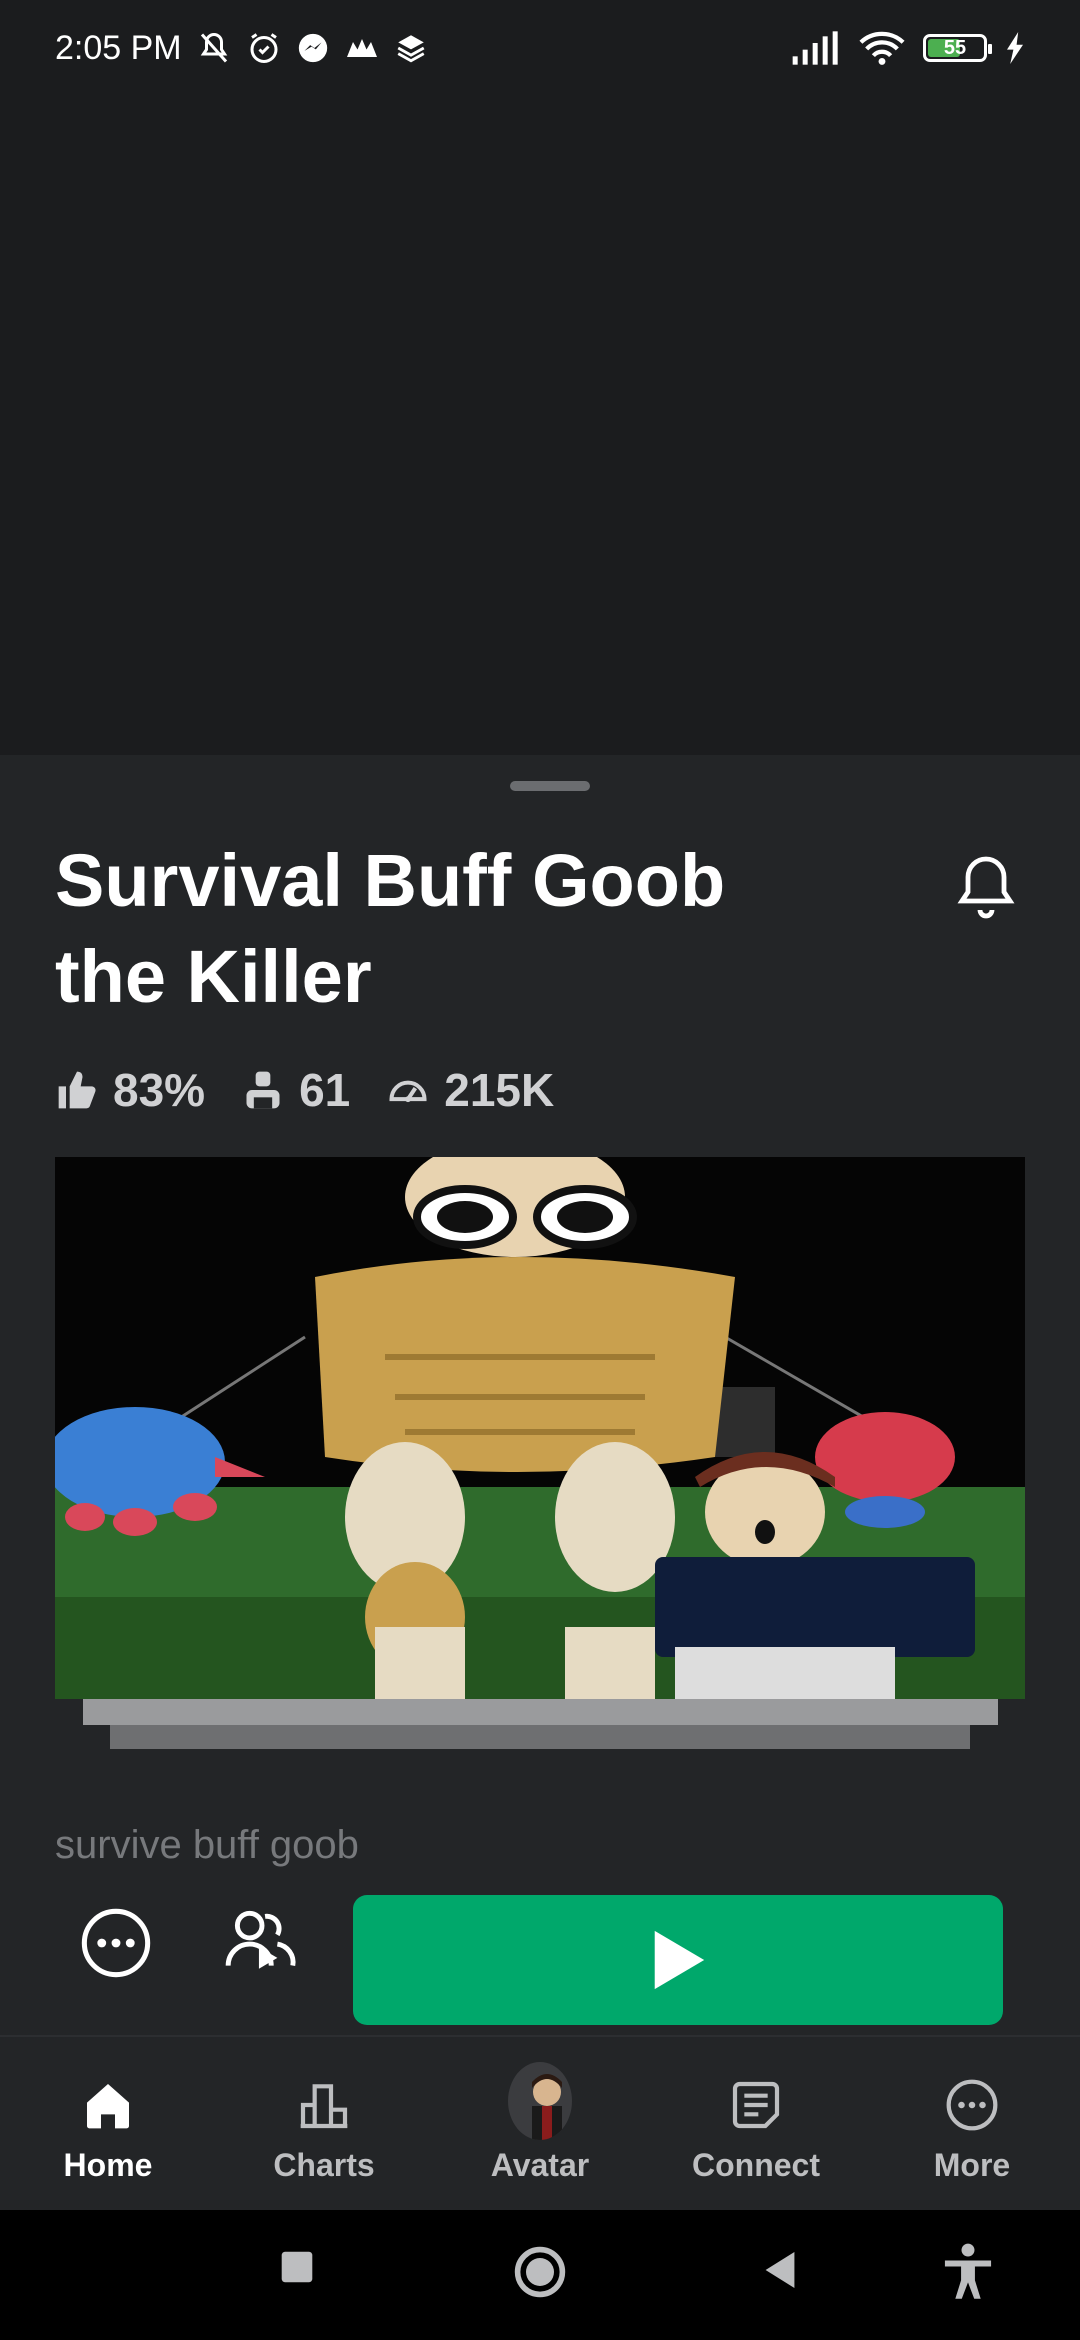 This screenshot has width=1080, height=2340. What do you see at coordinates (540, 48) in the screenshot?
I see `status-bar: 2:05 PM 55` at bounding box center [540, 48].